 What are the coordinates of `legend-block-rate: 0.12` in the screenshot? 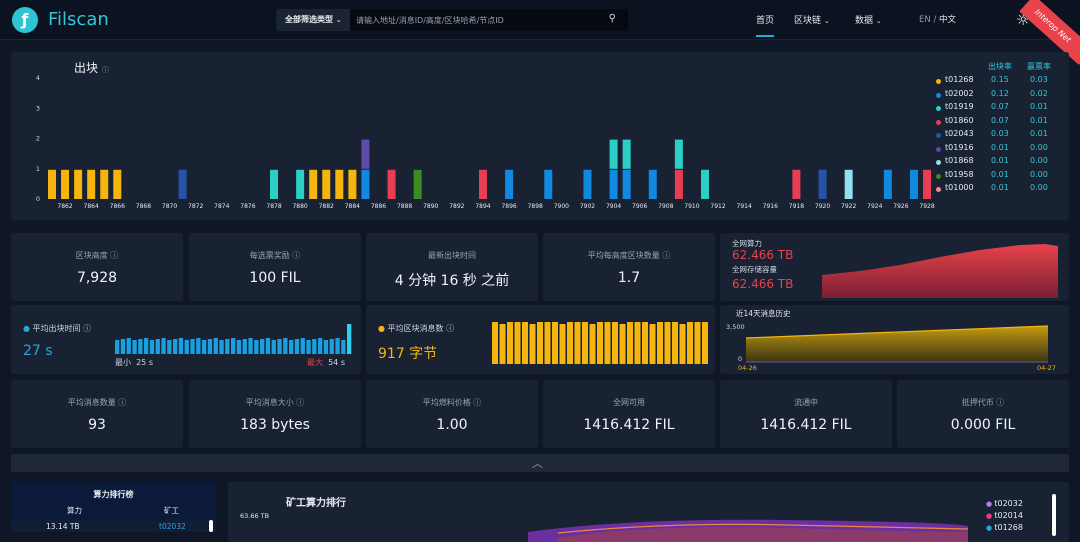 It's located at (1000, 93).